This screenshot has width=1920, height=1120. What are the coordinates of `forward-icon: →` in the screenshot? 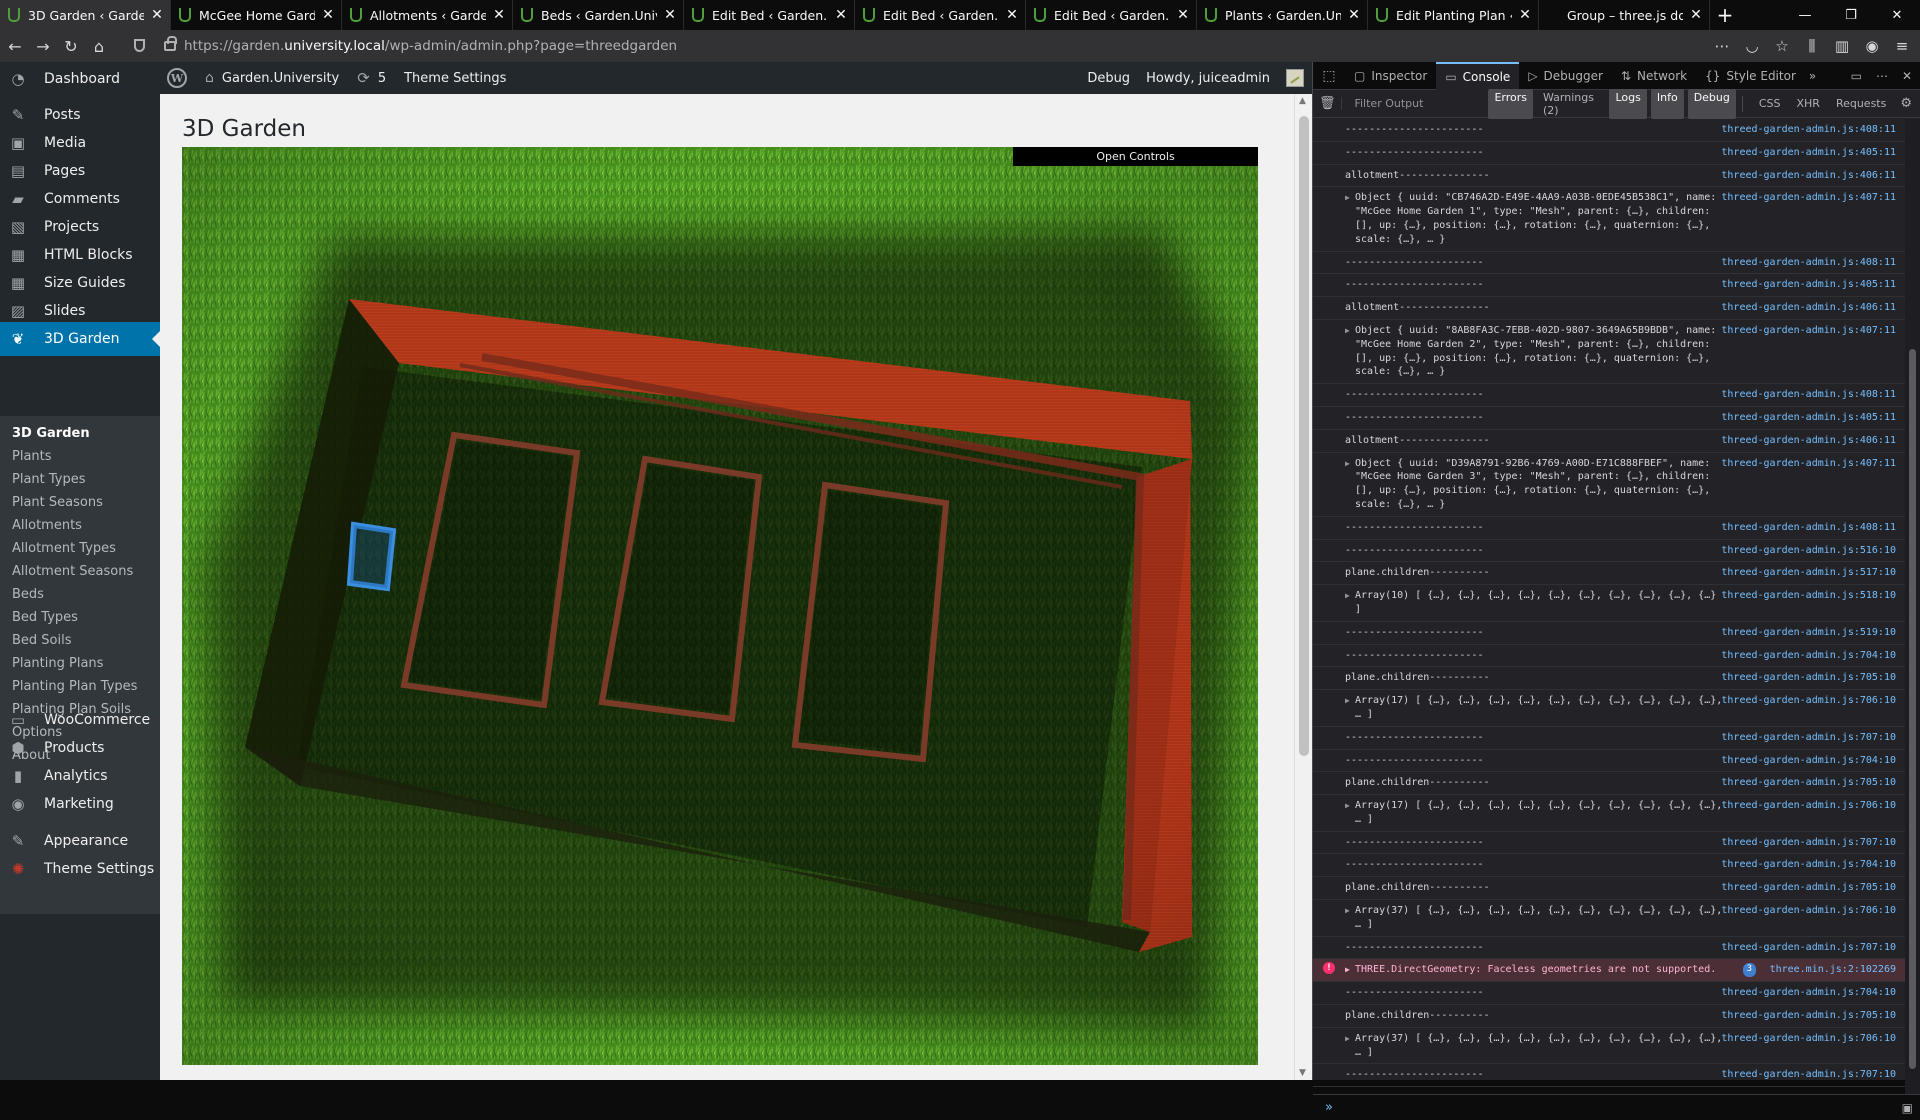 It's located at (43, 46).